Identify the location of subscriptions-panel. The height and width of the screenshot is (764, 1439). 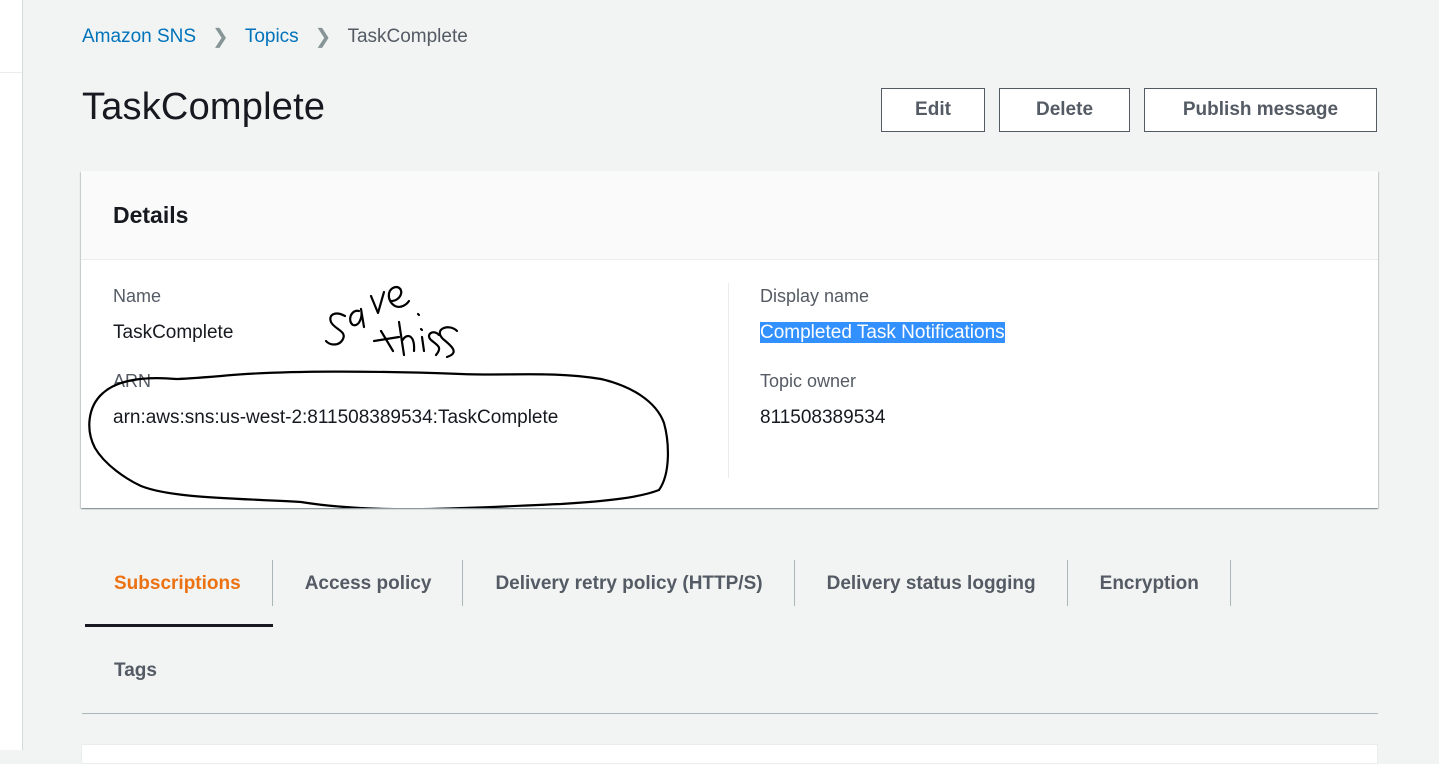
(729, 754).